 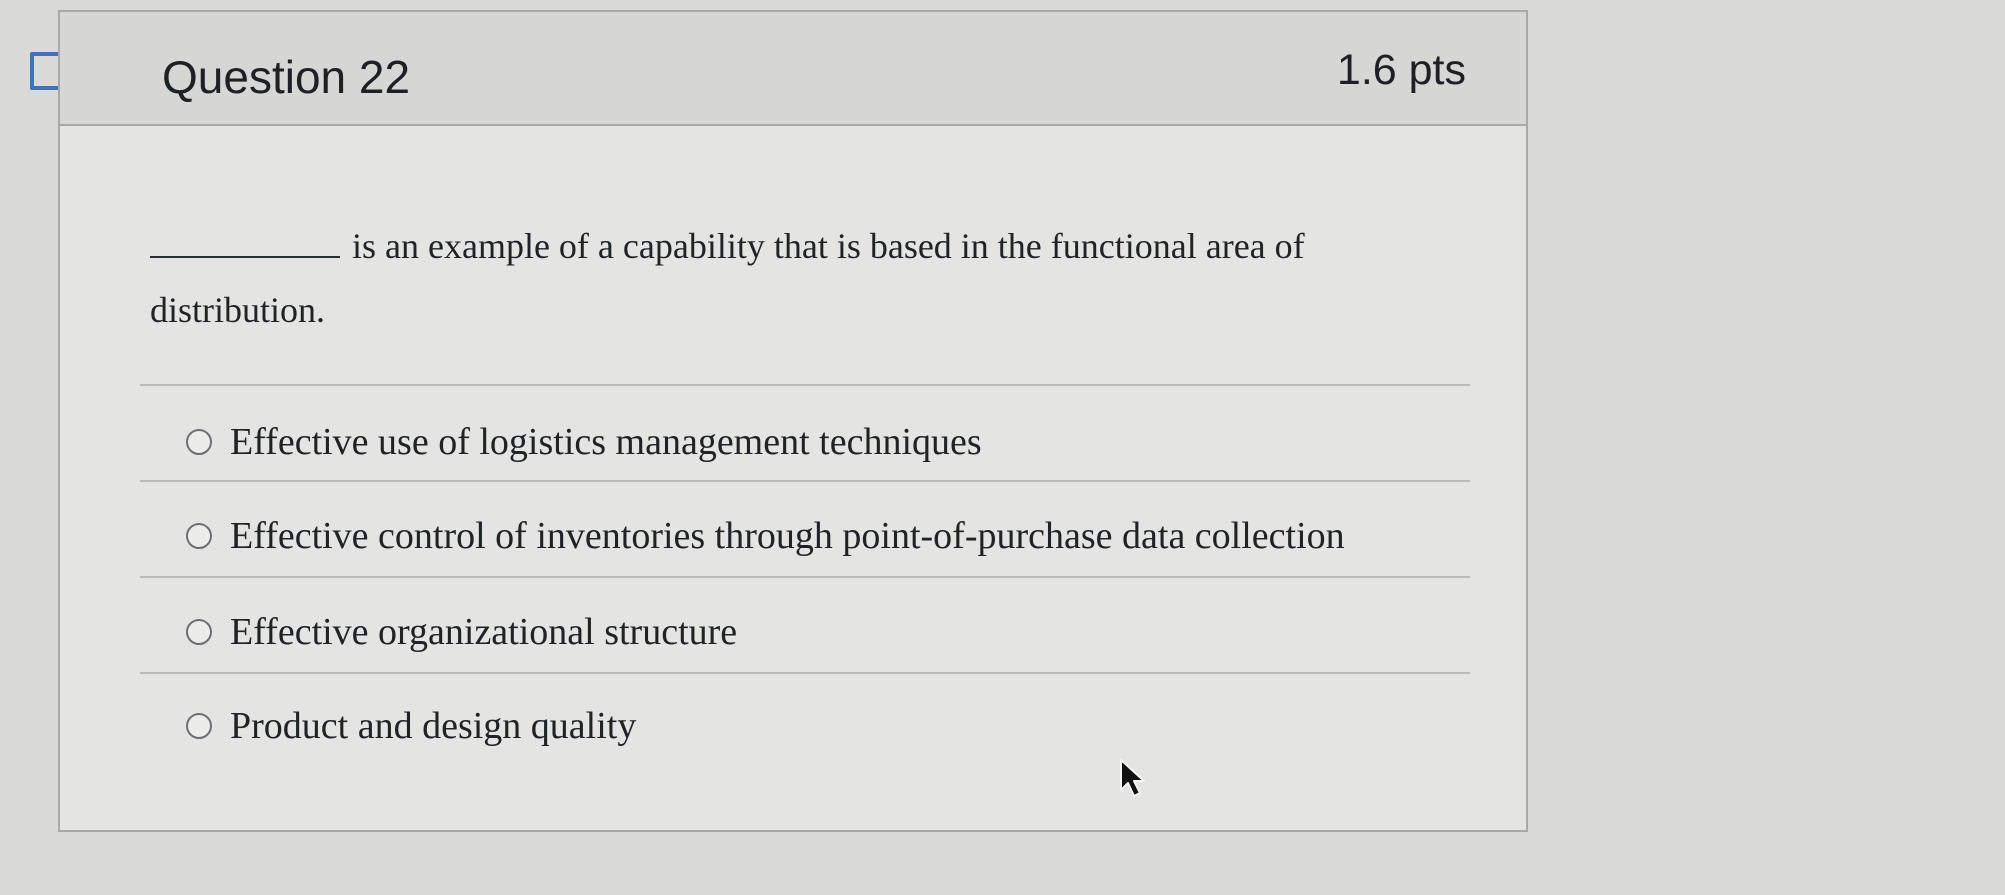 What do you see at coordinates (433, 726) in the screenshot?
I see `answer-label: Product and design quality` at bounding box center [433, 726].